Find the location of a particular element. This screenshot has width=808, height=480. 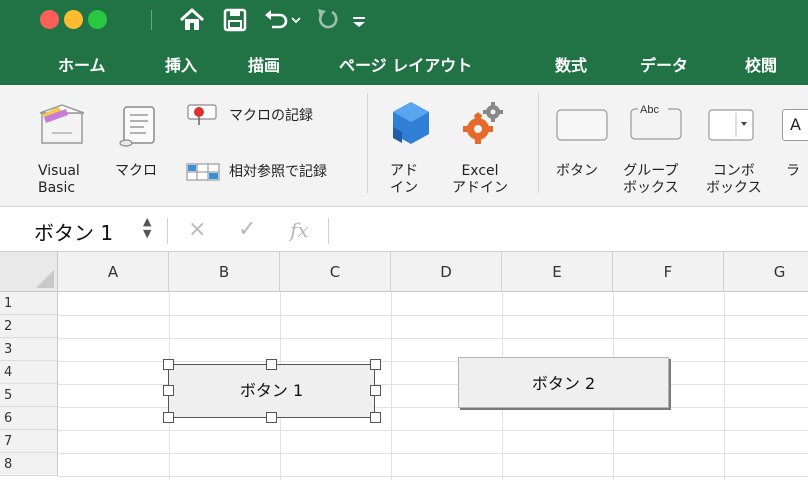

label-control-icon-text: A is located at coordinates (795, 124).